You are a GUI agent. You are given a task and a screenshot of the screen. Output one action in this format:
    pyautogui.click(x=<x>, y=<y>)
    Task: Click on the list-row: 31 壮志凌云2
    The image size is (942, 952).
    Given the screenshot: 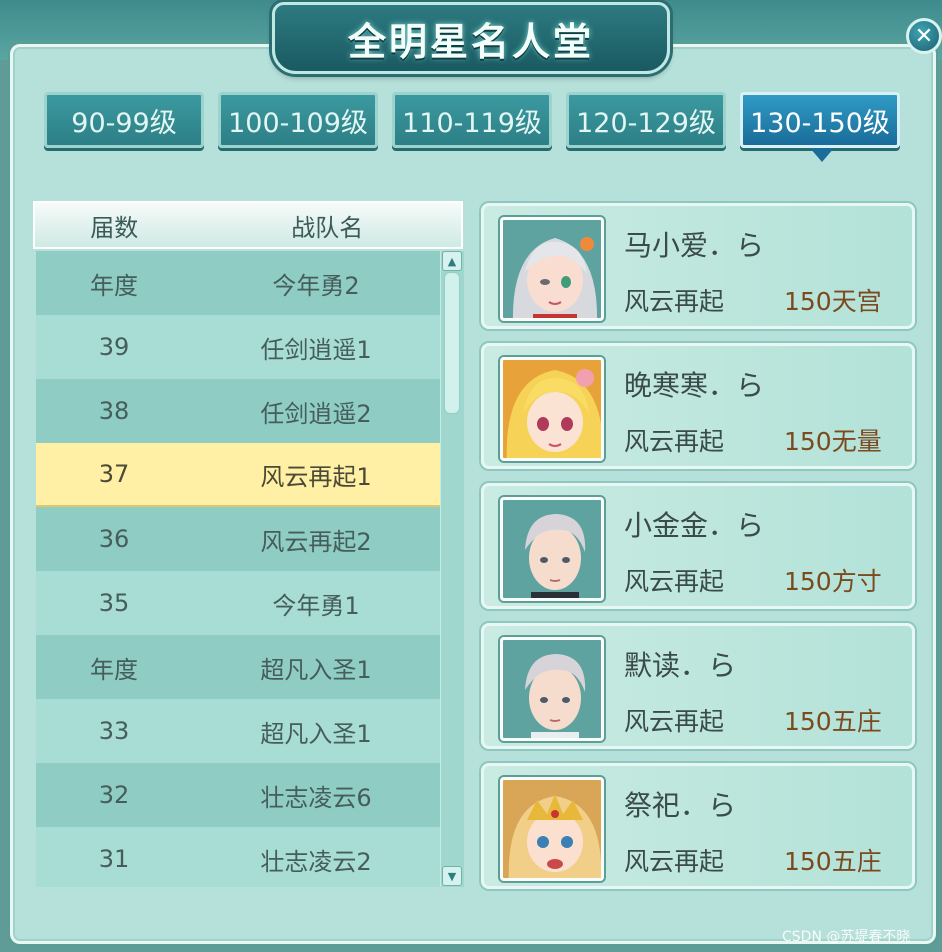 What is the action you would take?
    pyautogui.click(x=238, y=857)
    